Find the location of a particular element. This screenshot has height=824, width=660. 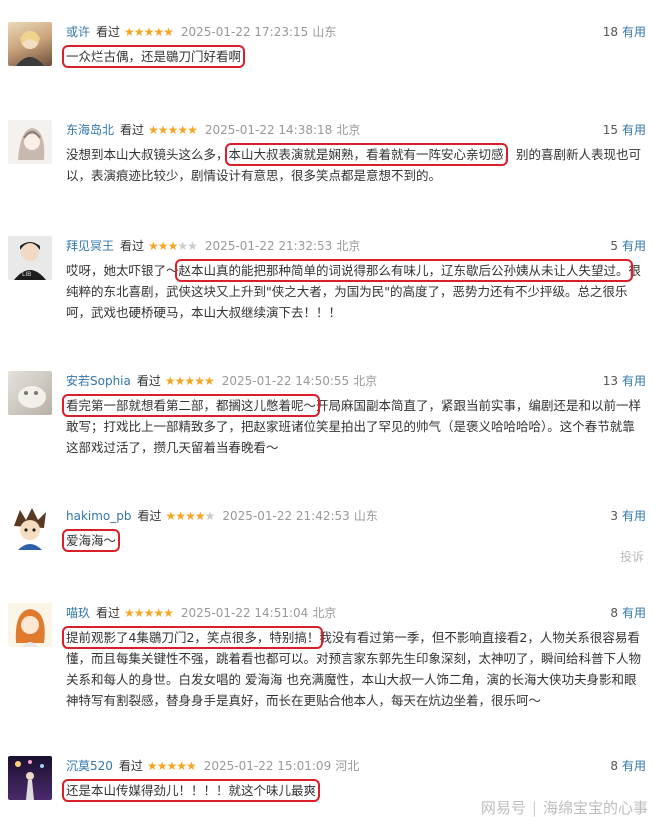

highlighted-text: 看完第一部就想看第二部，都搁这儿憋着呢～ is located at coordinates (191, 405).